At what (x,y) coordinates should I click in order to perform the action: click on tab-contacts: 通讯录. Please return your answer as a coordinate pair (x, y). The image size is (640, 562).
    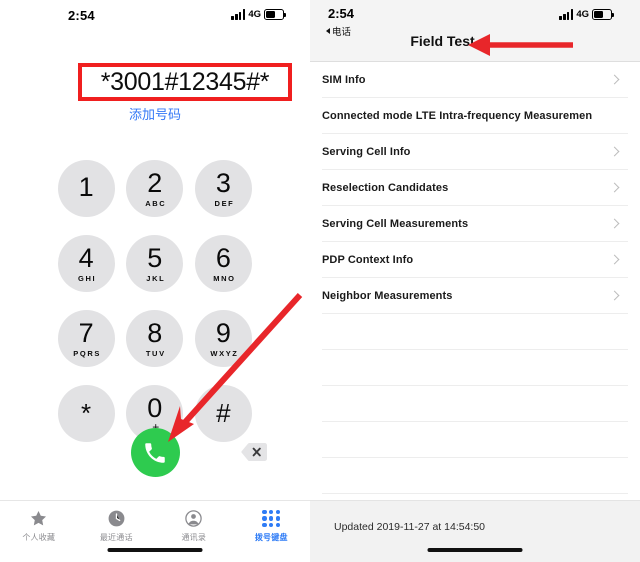
    Looking at the image, I should click on (194, 525).